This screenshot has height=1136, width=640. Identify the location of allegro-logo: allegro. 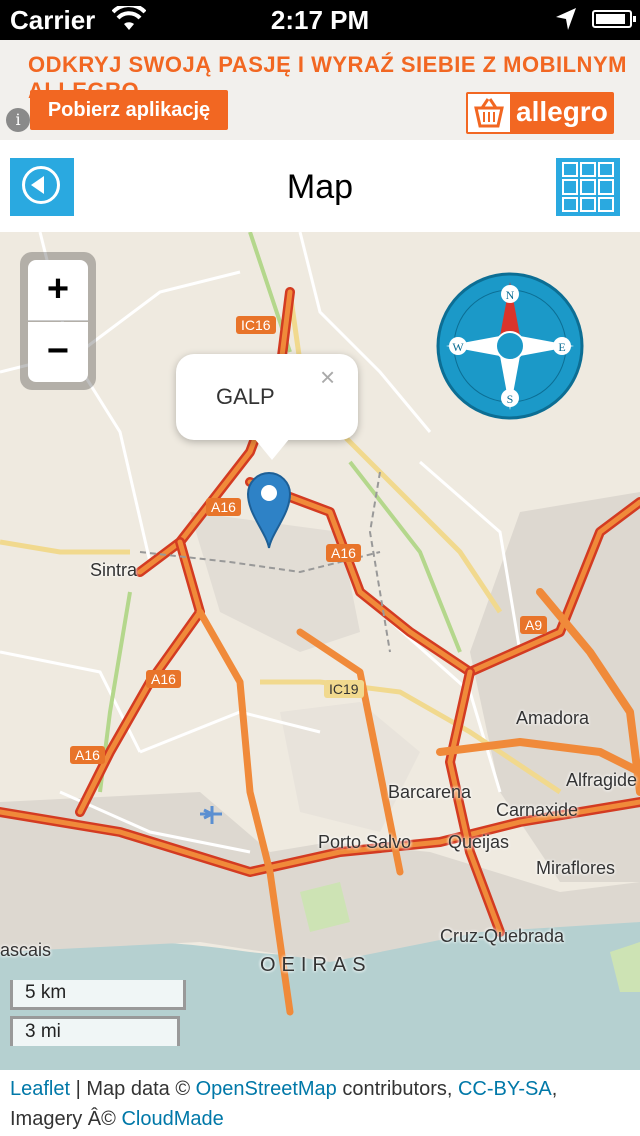
(540, 113).